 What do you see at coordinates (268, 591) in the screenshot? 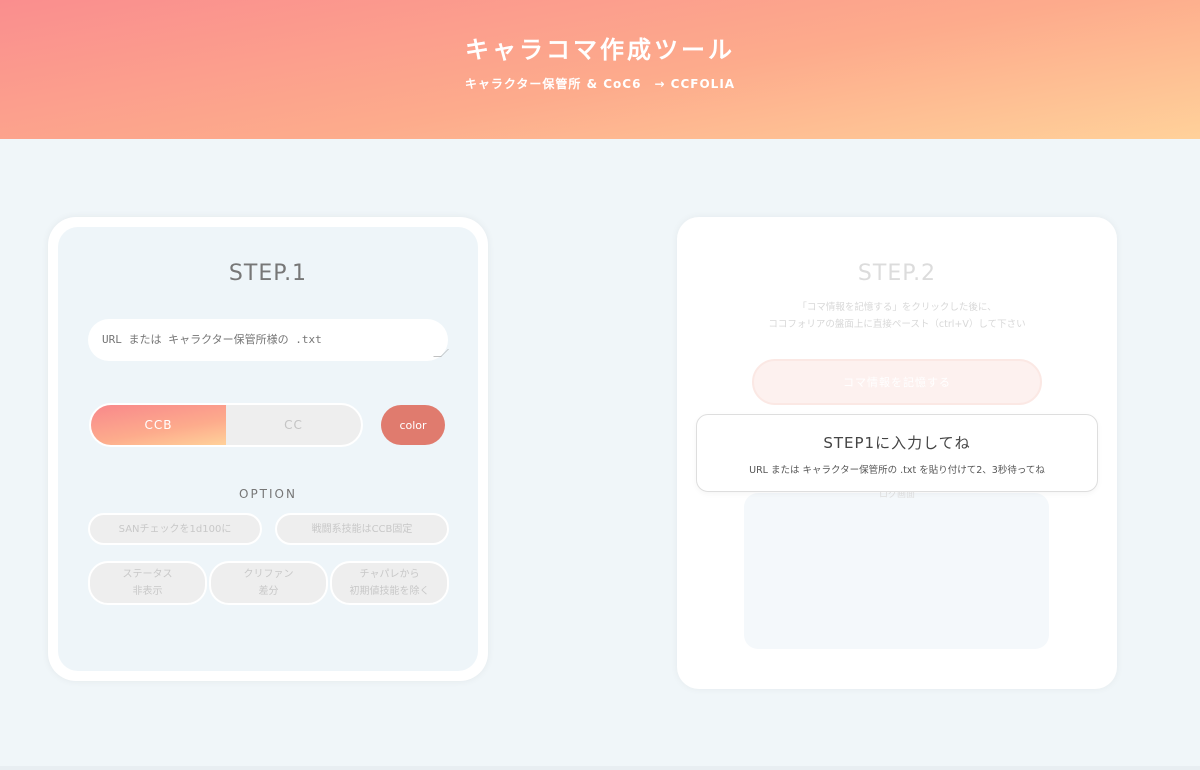
I see `option-clip-diff-label-2: 差分` at bounding box center [268, 591].